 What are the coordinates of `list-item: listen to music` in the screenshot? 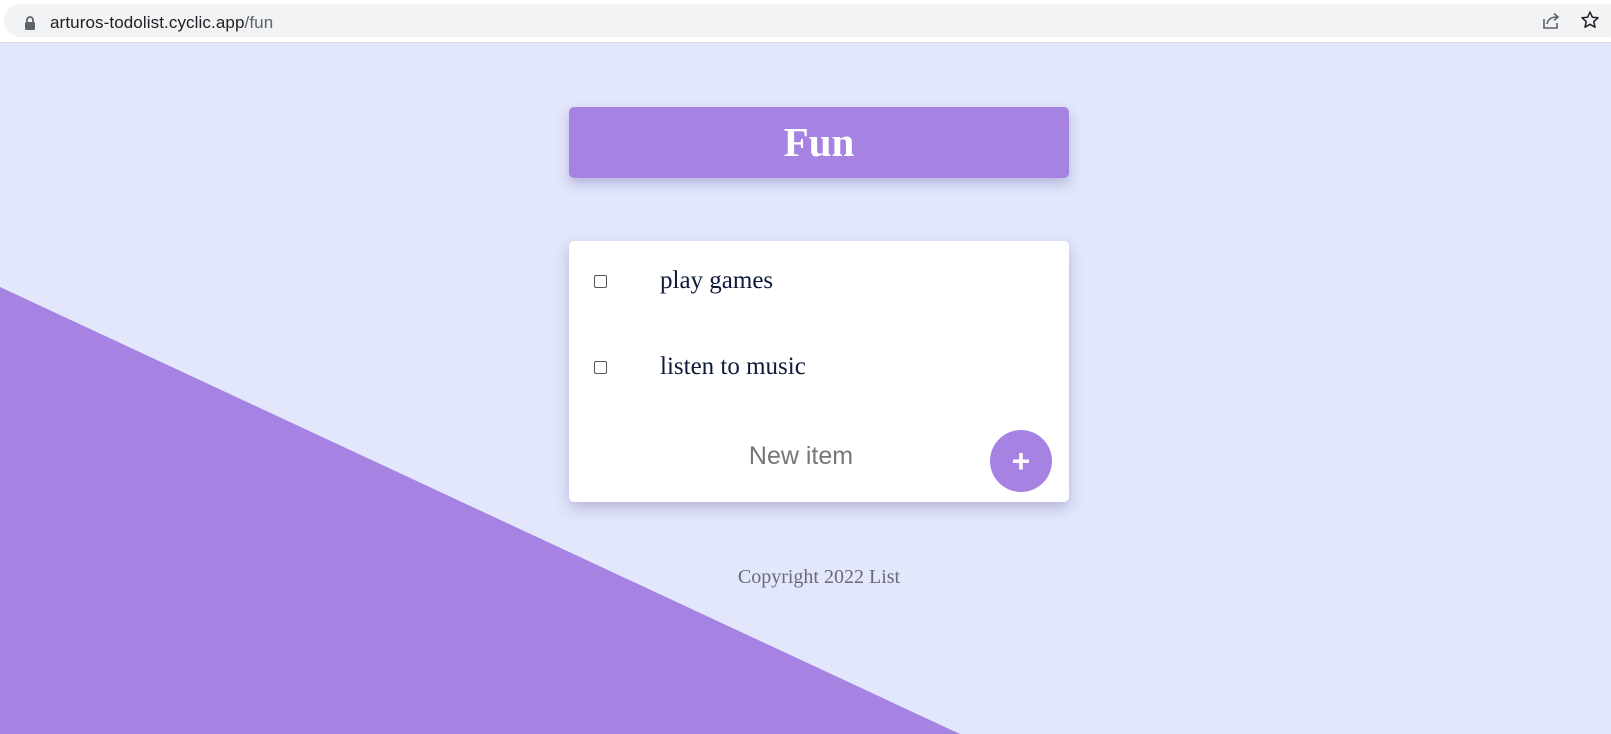 It's located at (819, 370).